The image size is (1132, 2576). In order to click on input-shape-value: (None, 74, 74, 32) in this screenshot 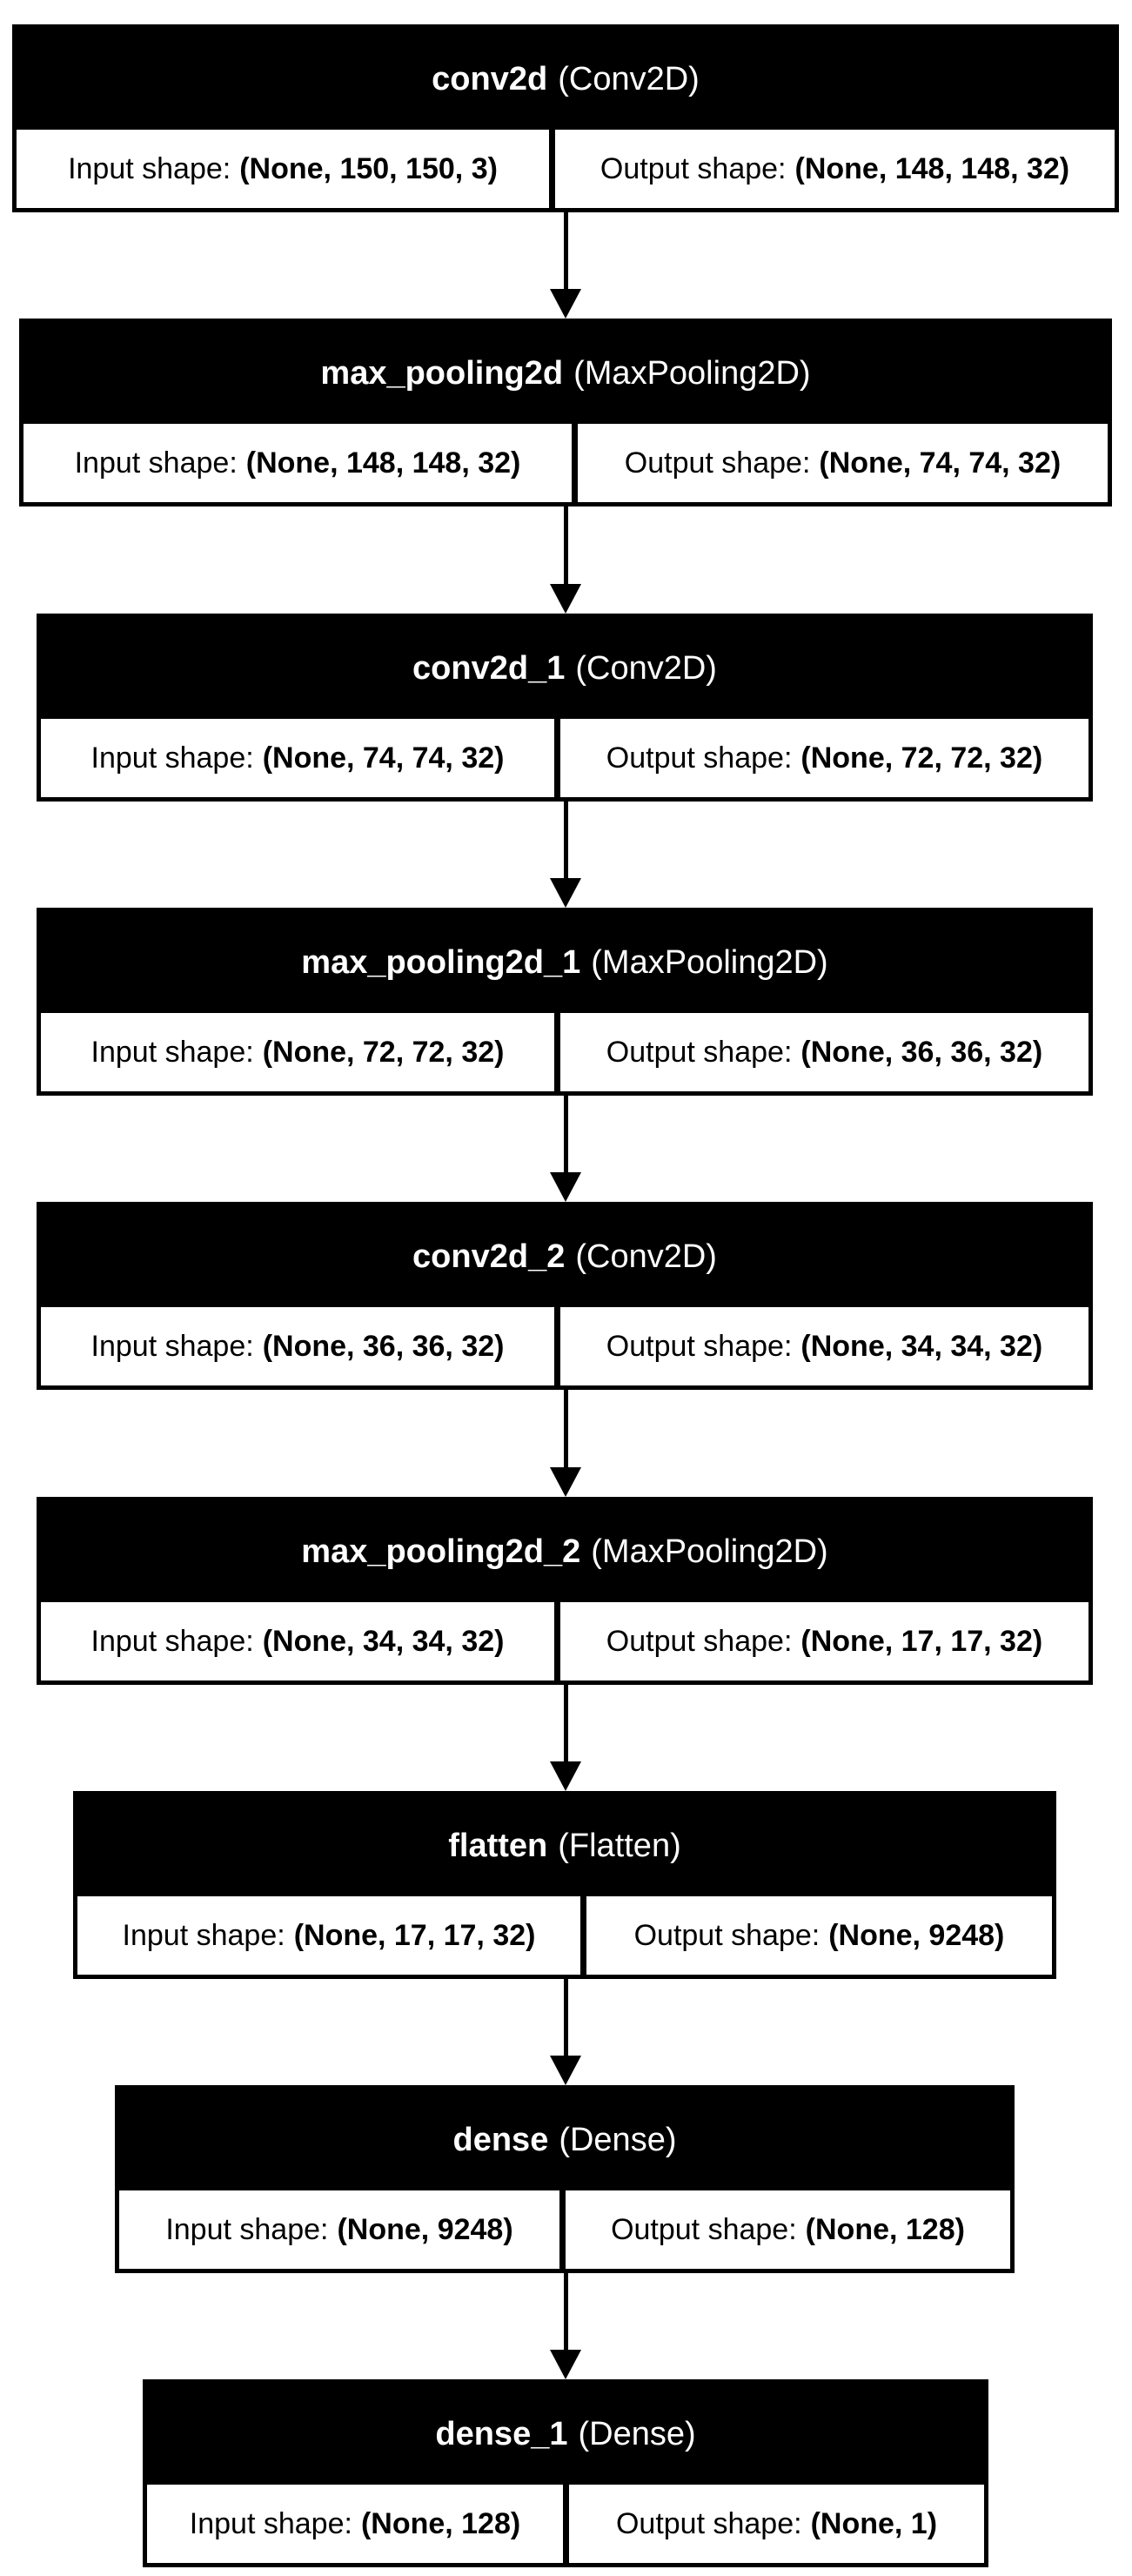, I will do `click(383, 758)`.